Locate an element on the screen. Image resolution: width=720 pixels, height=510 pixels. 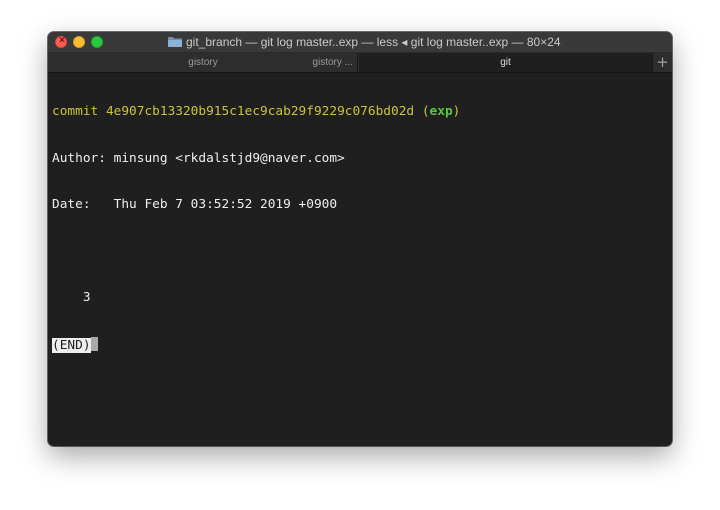
text-cursor is located at coordinates (94, 343).